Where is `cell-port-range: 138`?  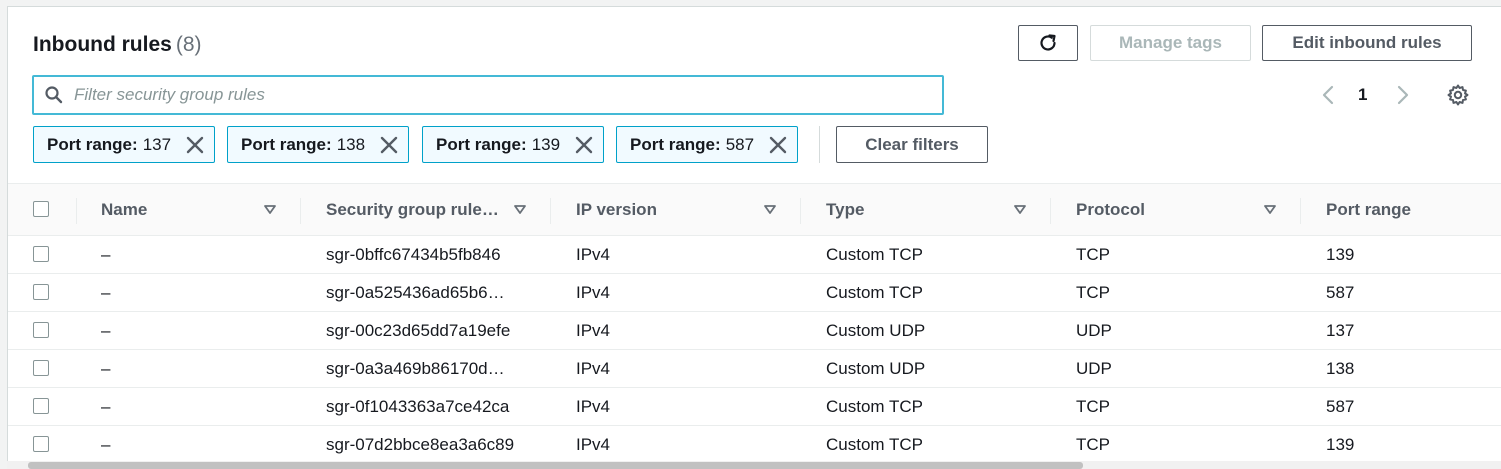
cell-port-range: 138 is located at coordinates (1340, 368).